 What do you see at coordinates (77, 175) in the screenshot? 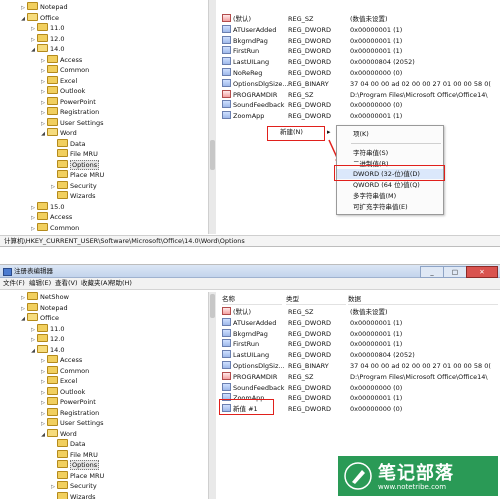
I see `tree-node: Place MRU` at bounding box center [77, 175].